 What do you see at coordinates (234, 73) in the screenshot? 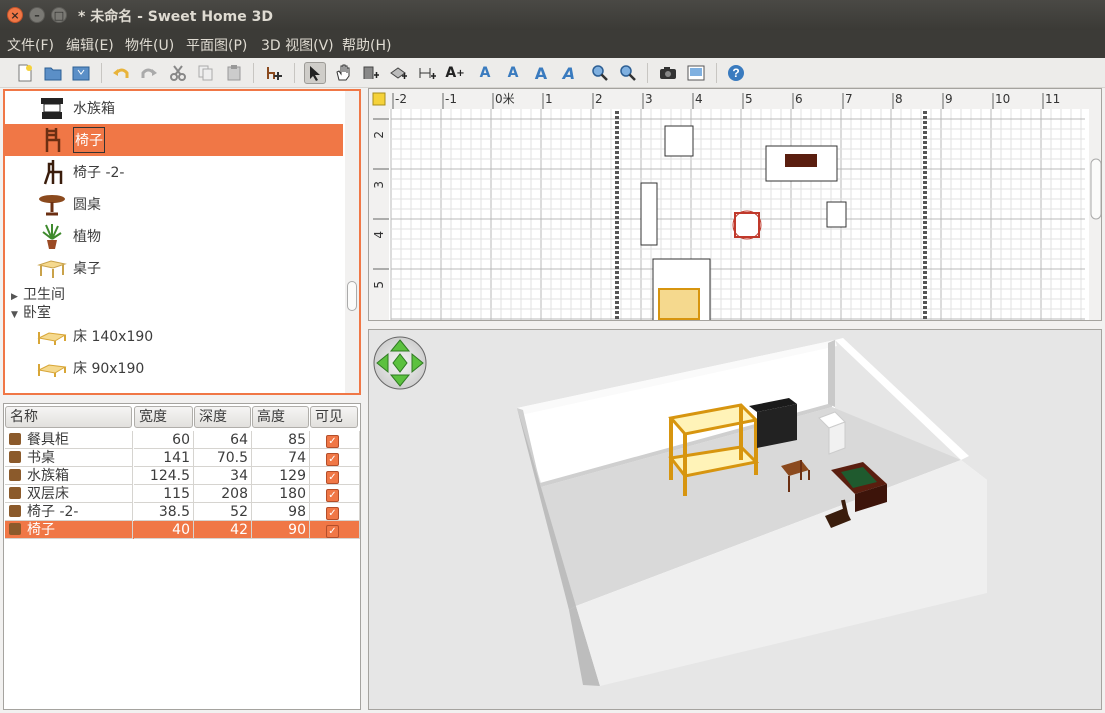
I see `paste-icon` at bounding box center [234, 73].